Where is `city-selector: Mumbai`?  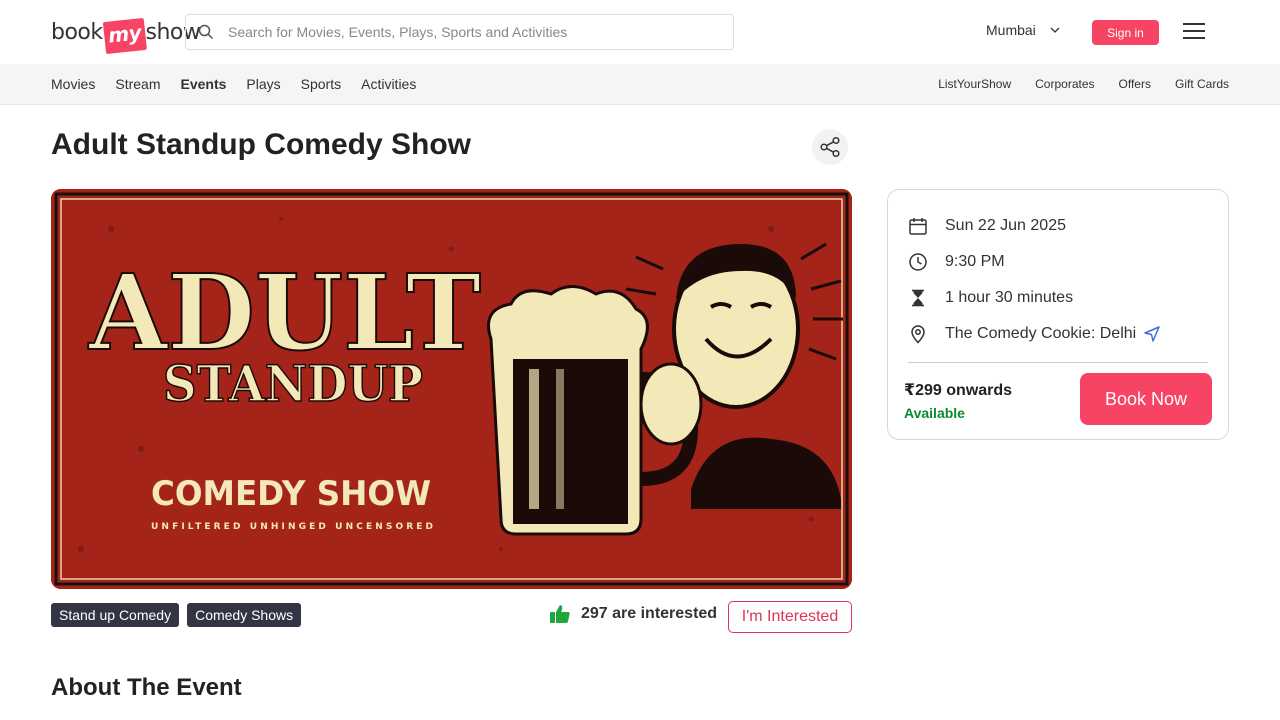 city-selector: Mumbai is located at coordinates (1023, 30).